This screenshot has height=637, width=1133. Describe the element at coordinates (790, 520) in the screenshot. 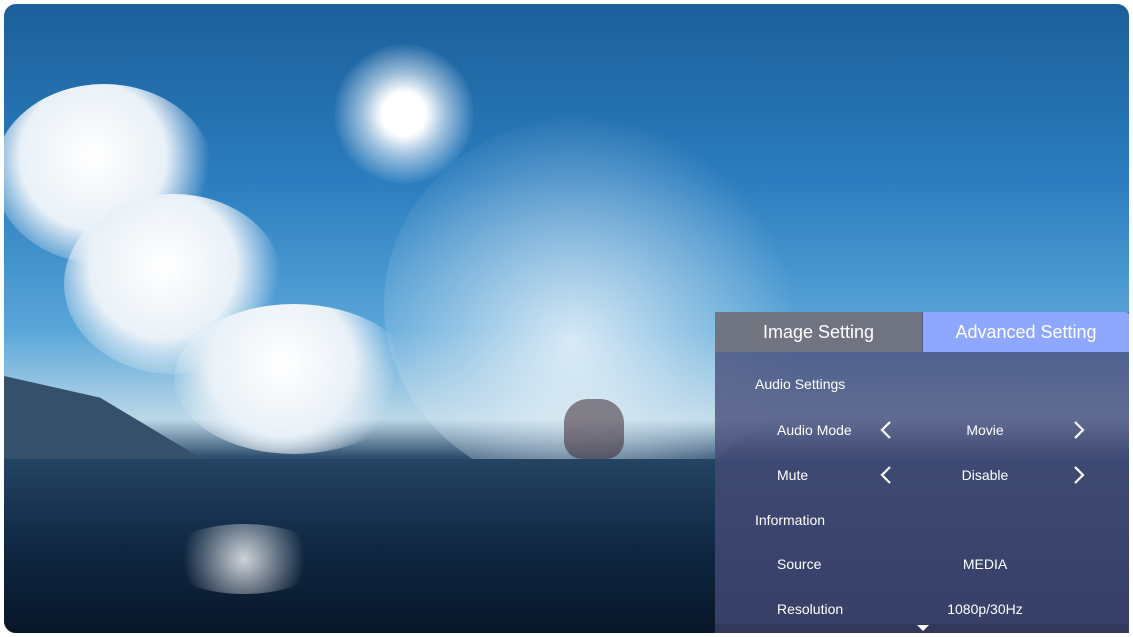

I see `section-information: Information` at that location.